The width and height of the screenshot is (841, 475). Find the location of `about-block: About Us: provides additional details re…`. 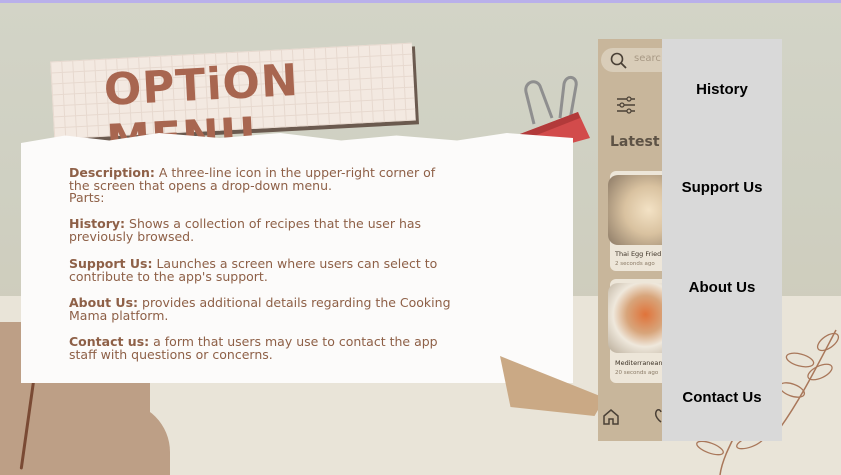

about-block: About Us: provides additional details re… is located at coordinates (284, 309).